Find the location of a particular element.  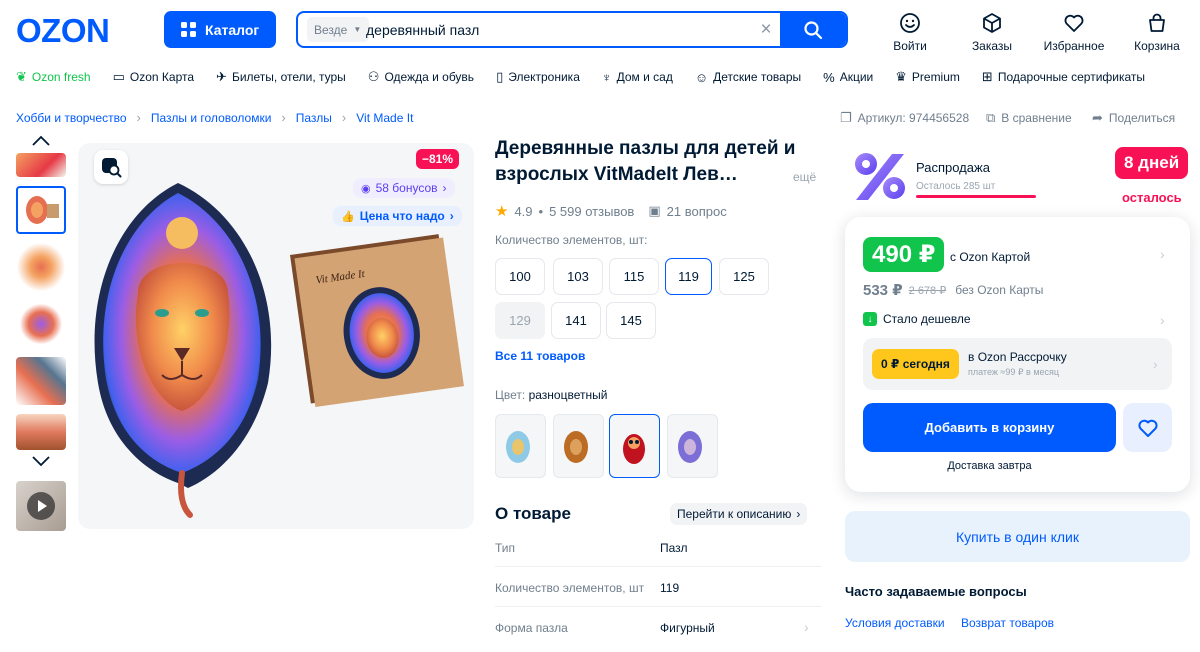

color-label: Цвет: разноцветный is located at coordinates (551, 395).